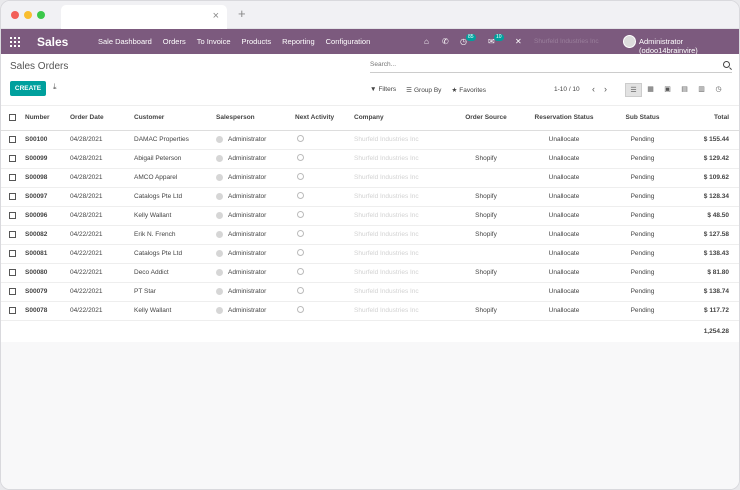 The image size is (740, 490). What do you see at coordinates (689, 46) in the screenshot?
I see `user-menu: Administrator (odoo14brainvire)` at bounding box center [689, 46].